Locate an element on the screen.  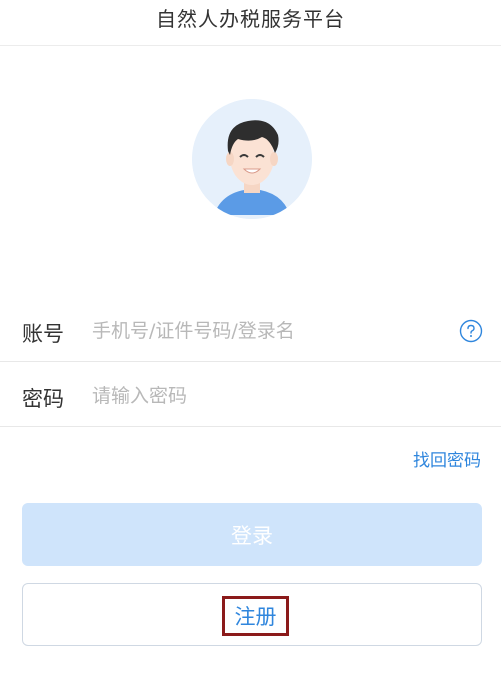
login-button: 登录 is located at coordinates (252, 534).